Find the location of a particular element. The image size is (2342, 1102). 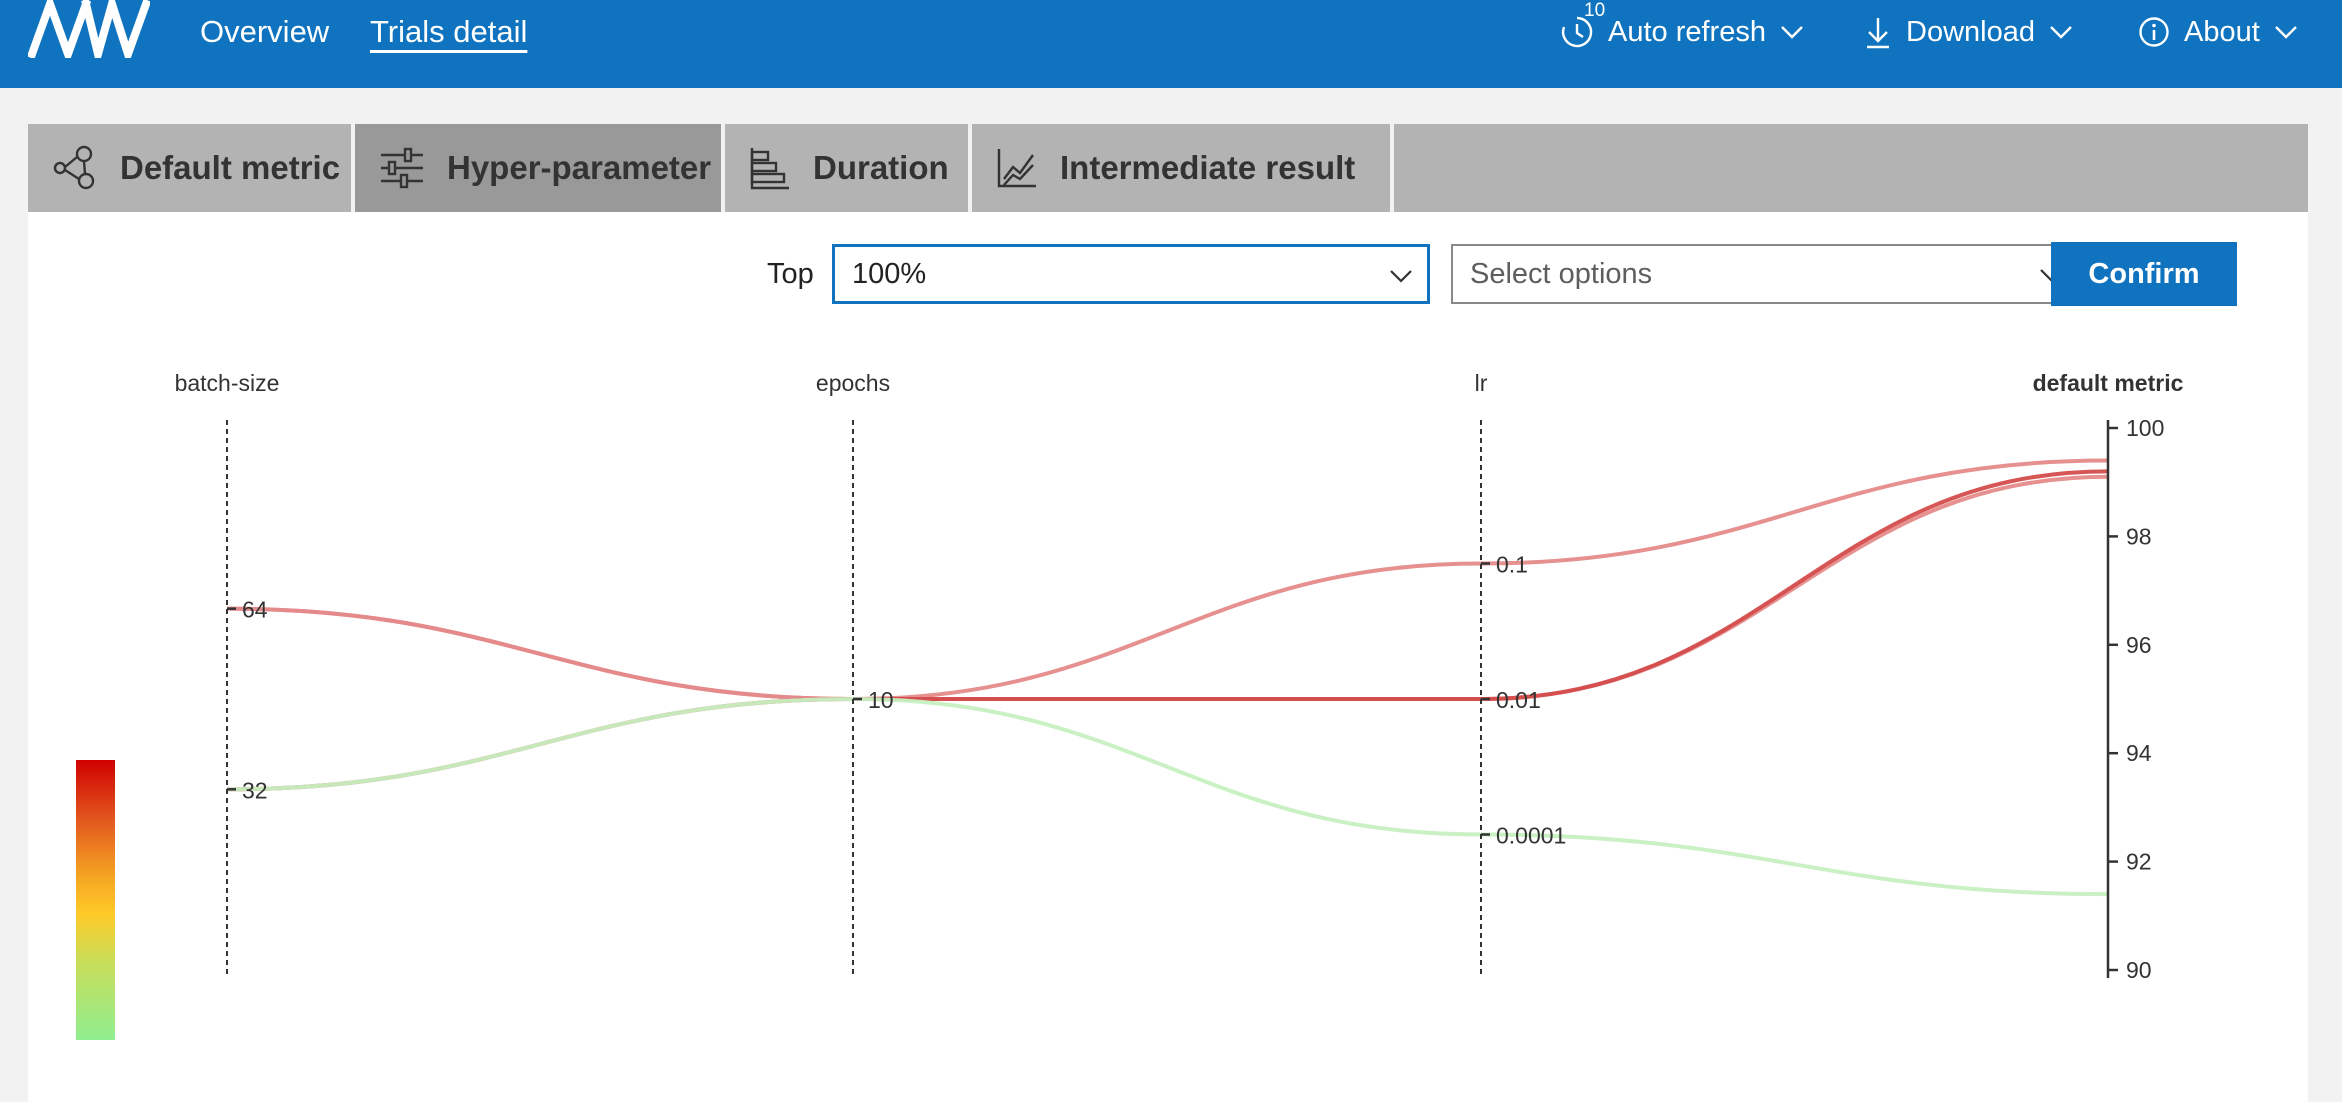

tick-label: 90 is located at coordinates (2139, 970).